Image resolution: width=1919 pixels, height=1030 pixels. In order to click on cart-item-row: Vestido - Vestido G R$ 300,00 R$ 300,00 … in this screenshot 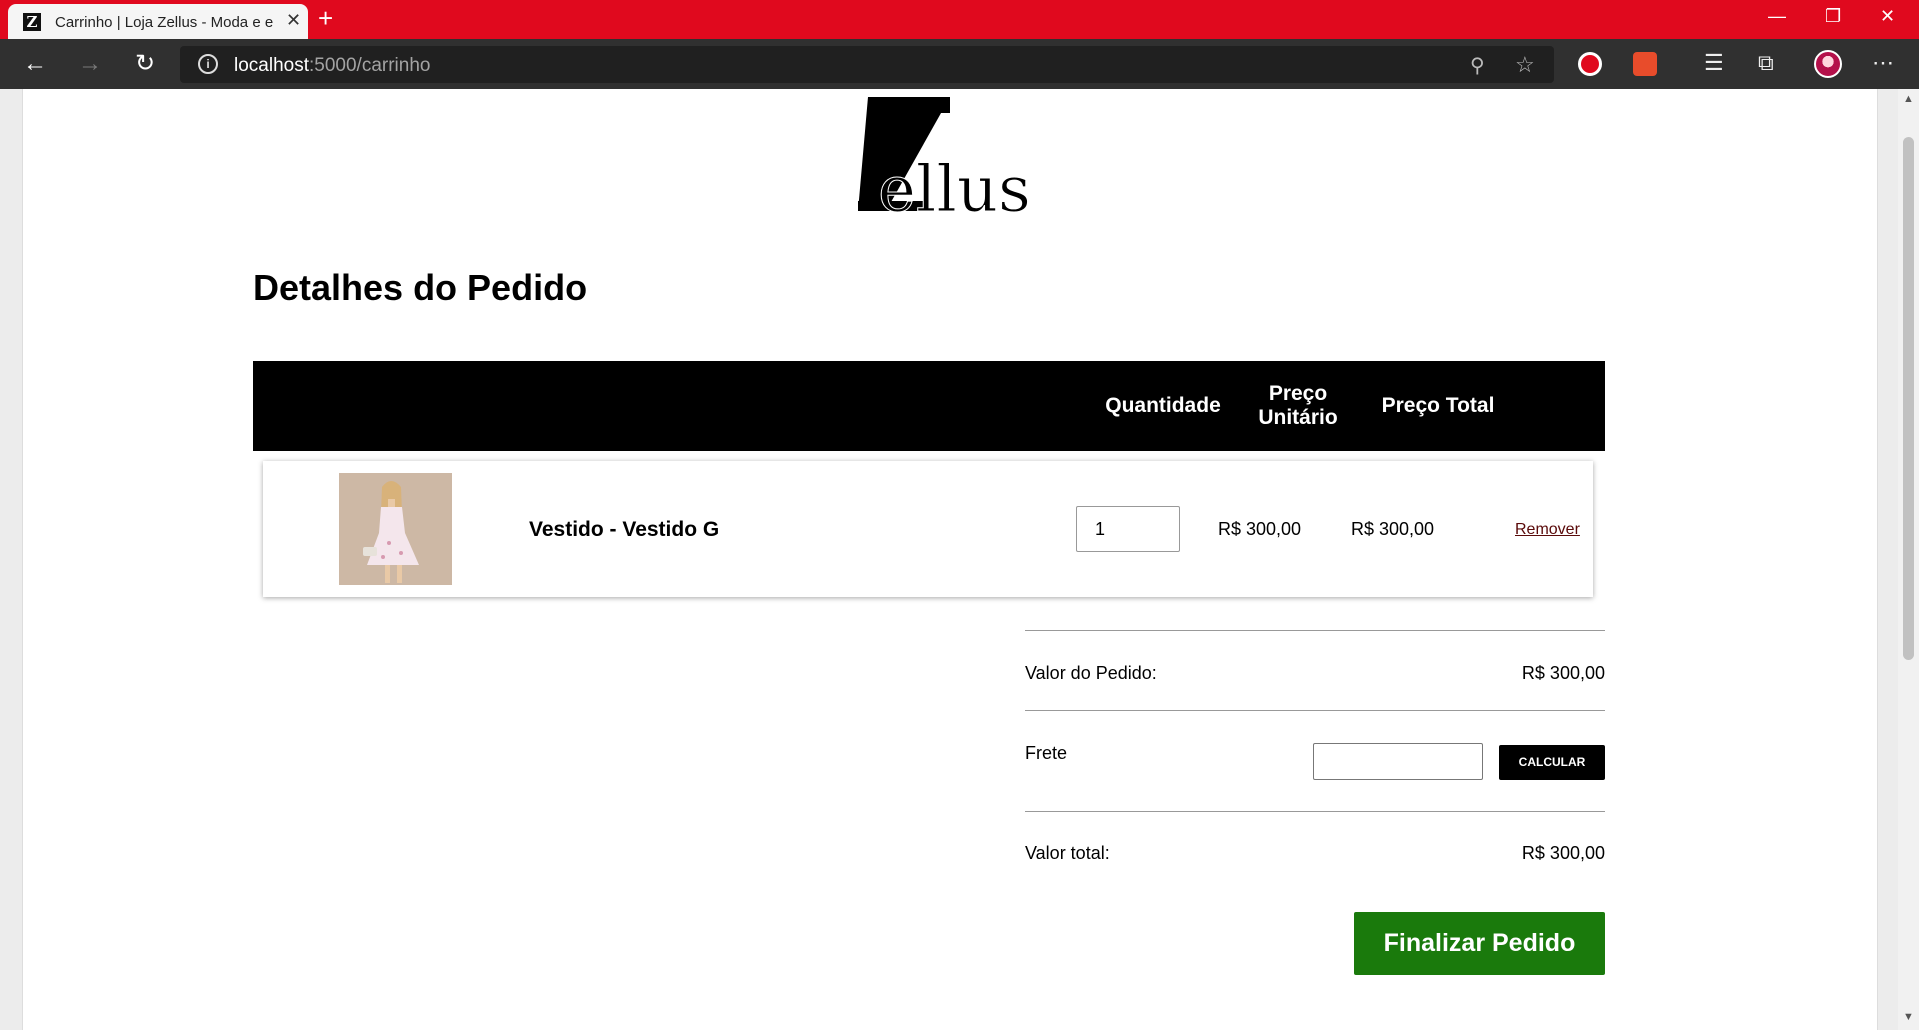, I will do `click(928, 529)`.